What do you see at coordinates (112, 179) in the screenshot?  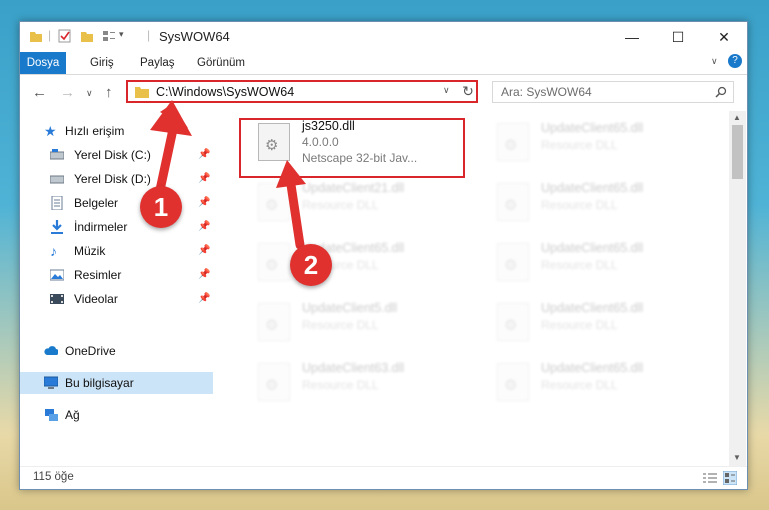 I see `sidebar-item-label: Yerel Disk (D:)` at bounding box center [112, 179].